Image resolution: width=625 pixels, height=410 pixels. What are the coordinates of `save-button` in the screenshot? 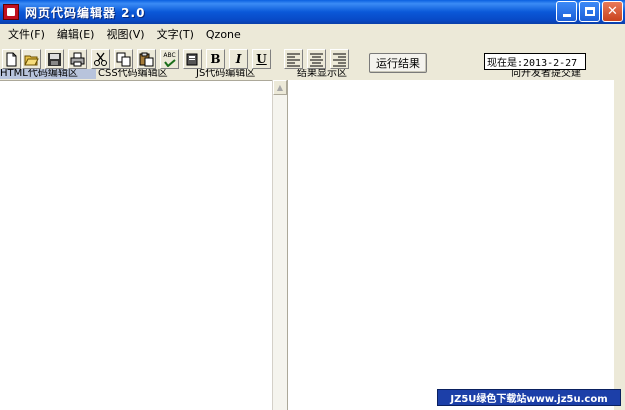 It's located at (54, 59).